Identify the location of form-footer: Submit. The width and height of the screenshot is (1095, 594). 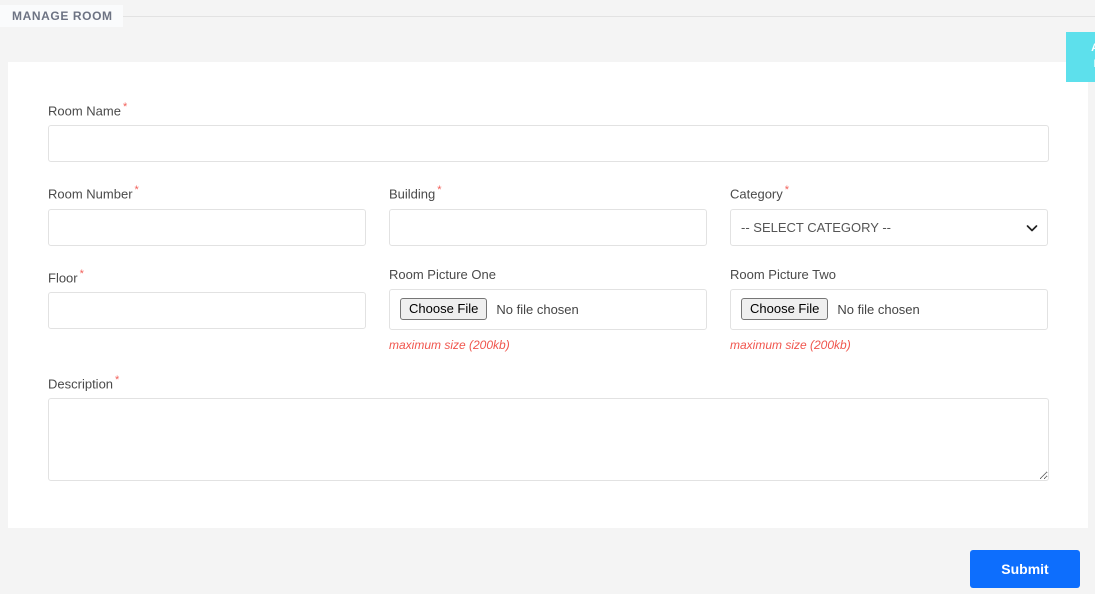
(547, 561).